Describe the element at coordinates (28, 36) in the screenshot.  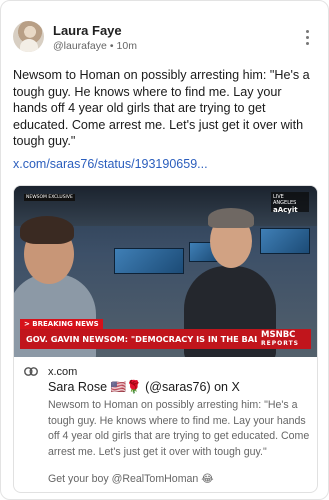
I see `avatar` at that location.